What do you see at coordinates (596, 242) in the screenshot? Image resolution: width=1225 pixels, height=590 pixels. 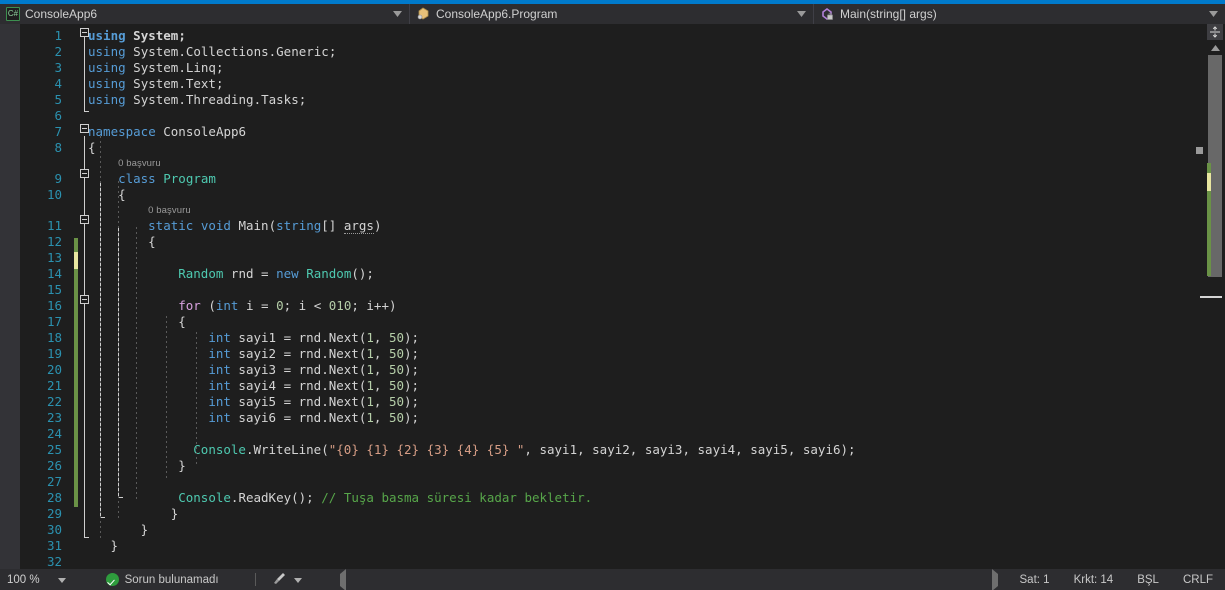 I see `code-line: 12 {` at bounding box center [596, 242].